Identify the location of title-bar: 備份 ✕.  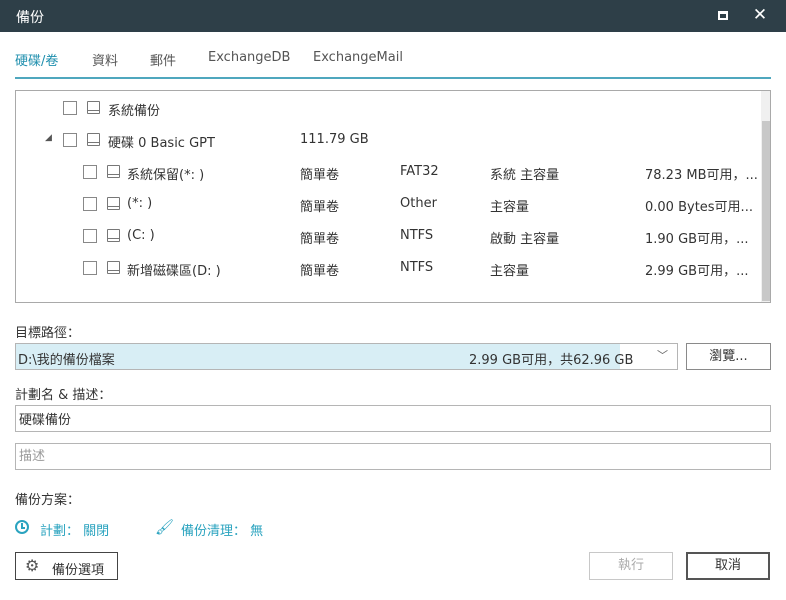
(393, 16).